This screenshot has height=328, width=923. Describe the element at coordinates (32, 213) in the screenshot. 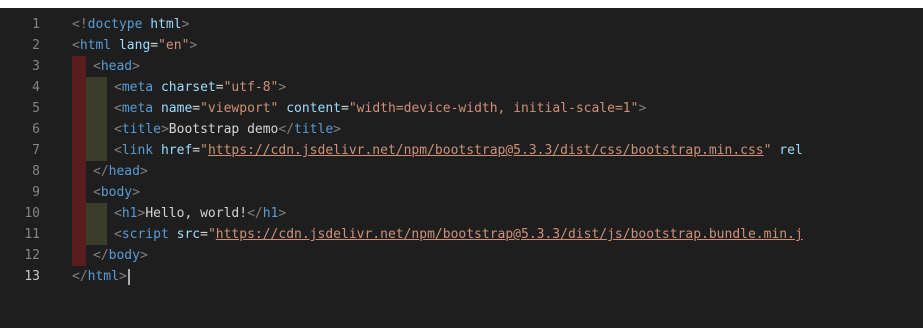

I see `line-number: 10` at that location.